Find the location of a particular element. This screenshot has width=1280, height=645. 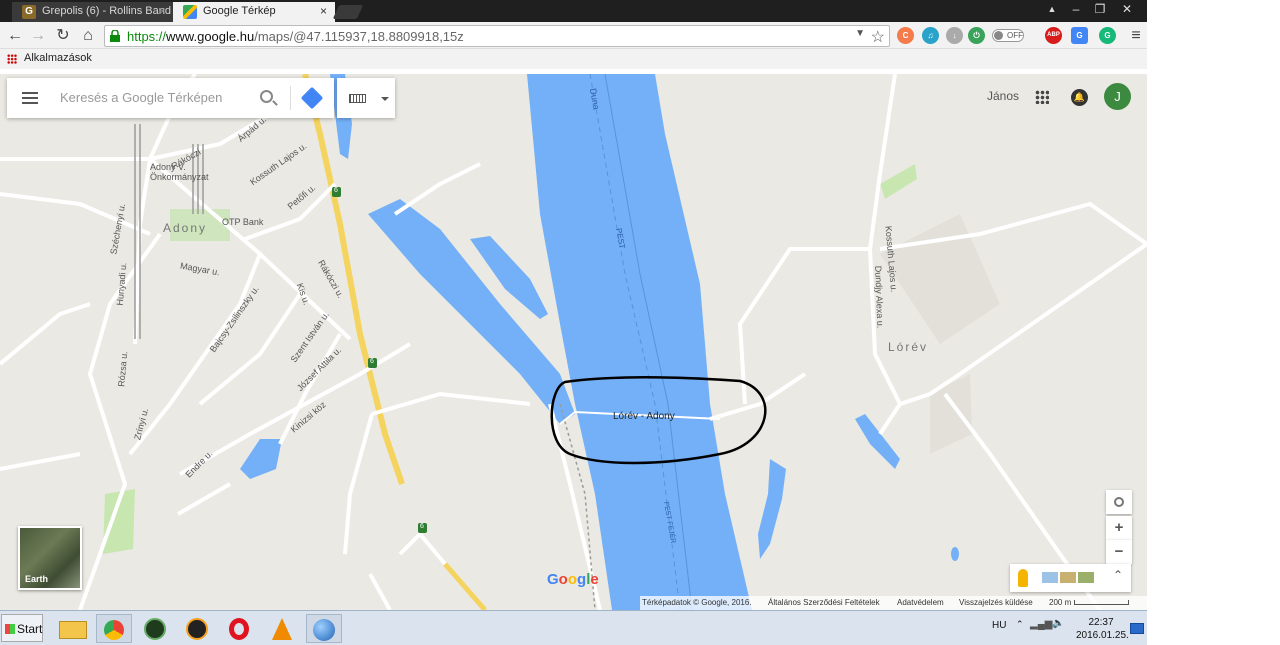

search-box: Keresés a Google Térképen is located at coordinates (170, 98).